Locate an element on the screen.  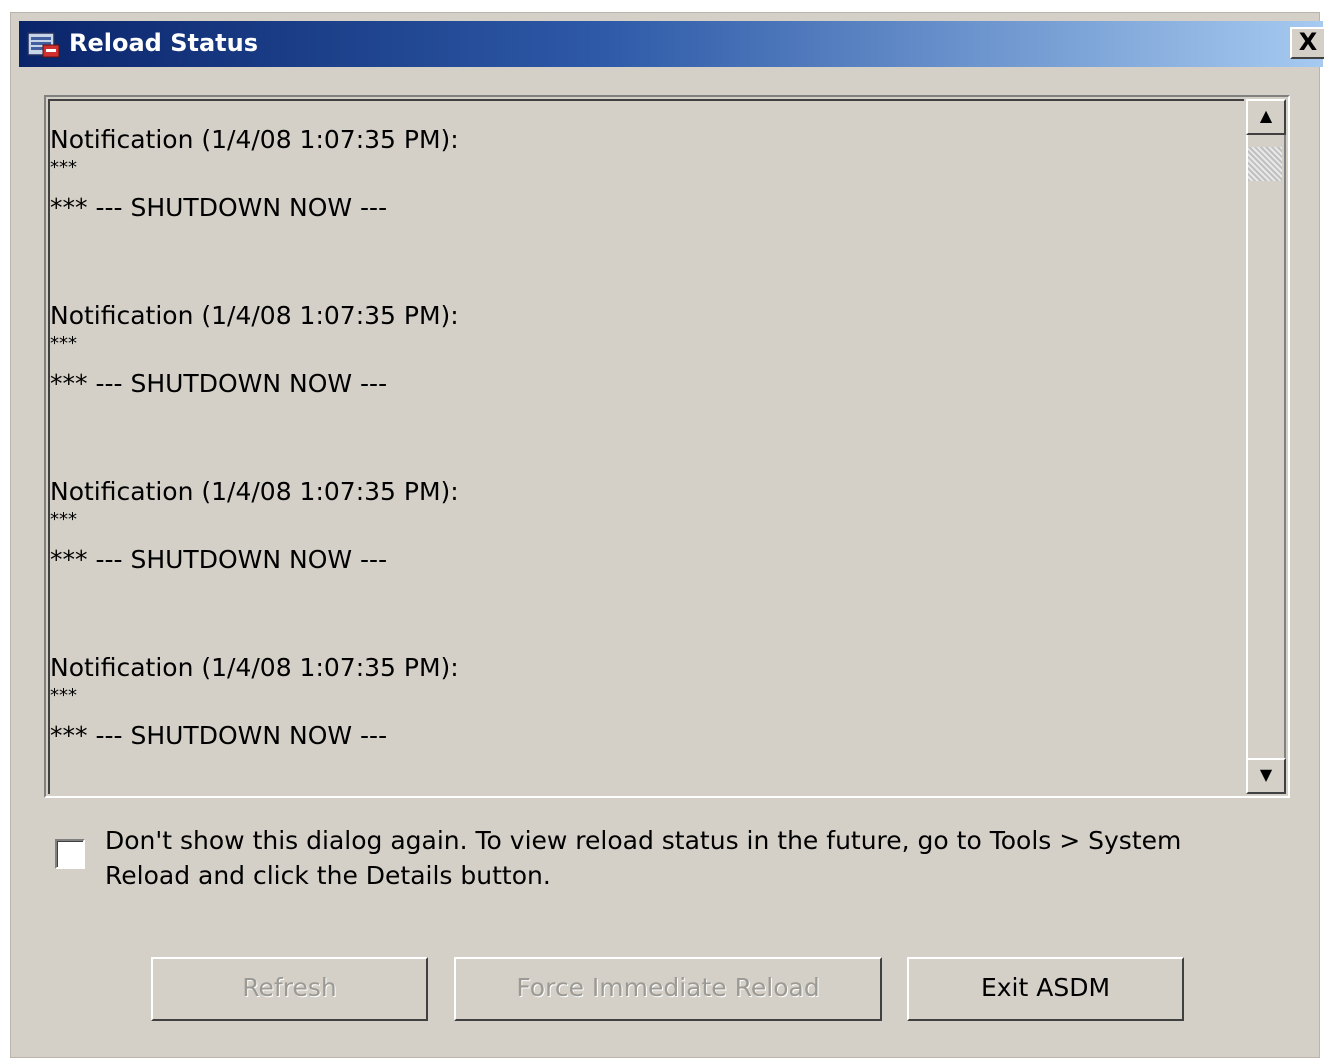
scroll-thumb is located at coordinates (1265, 164).